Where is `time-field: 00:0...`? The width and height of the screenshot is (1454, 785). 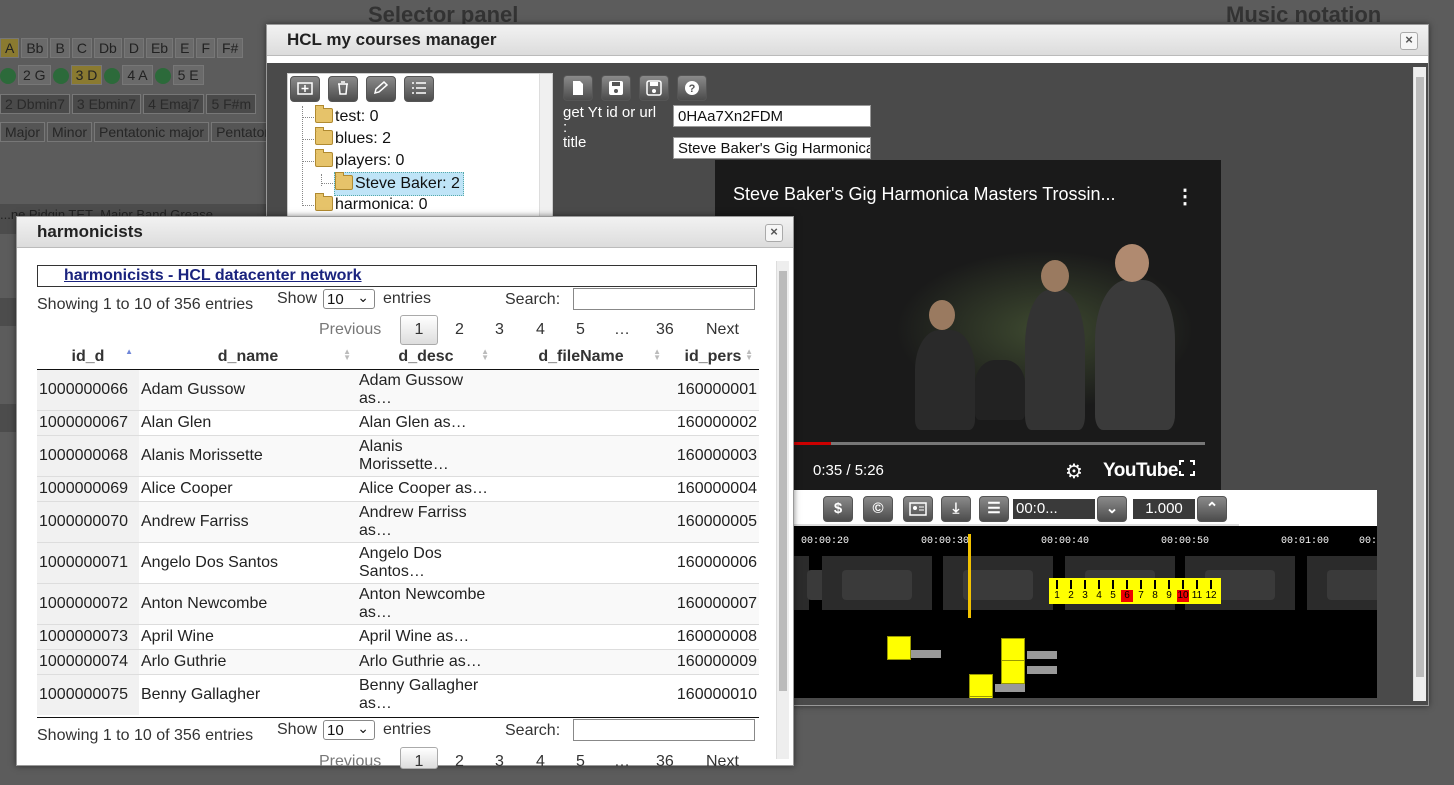 time-field: 00:0... is located at coordinates (1054, 509).